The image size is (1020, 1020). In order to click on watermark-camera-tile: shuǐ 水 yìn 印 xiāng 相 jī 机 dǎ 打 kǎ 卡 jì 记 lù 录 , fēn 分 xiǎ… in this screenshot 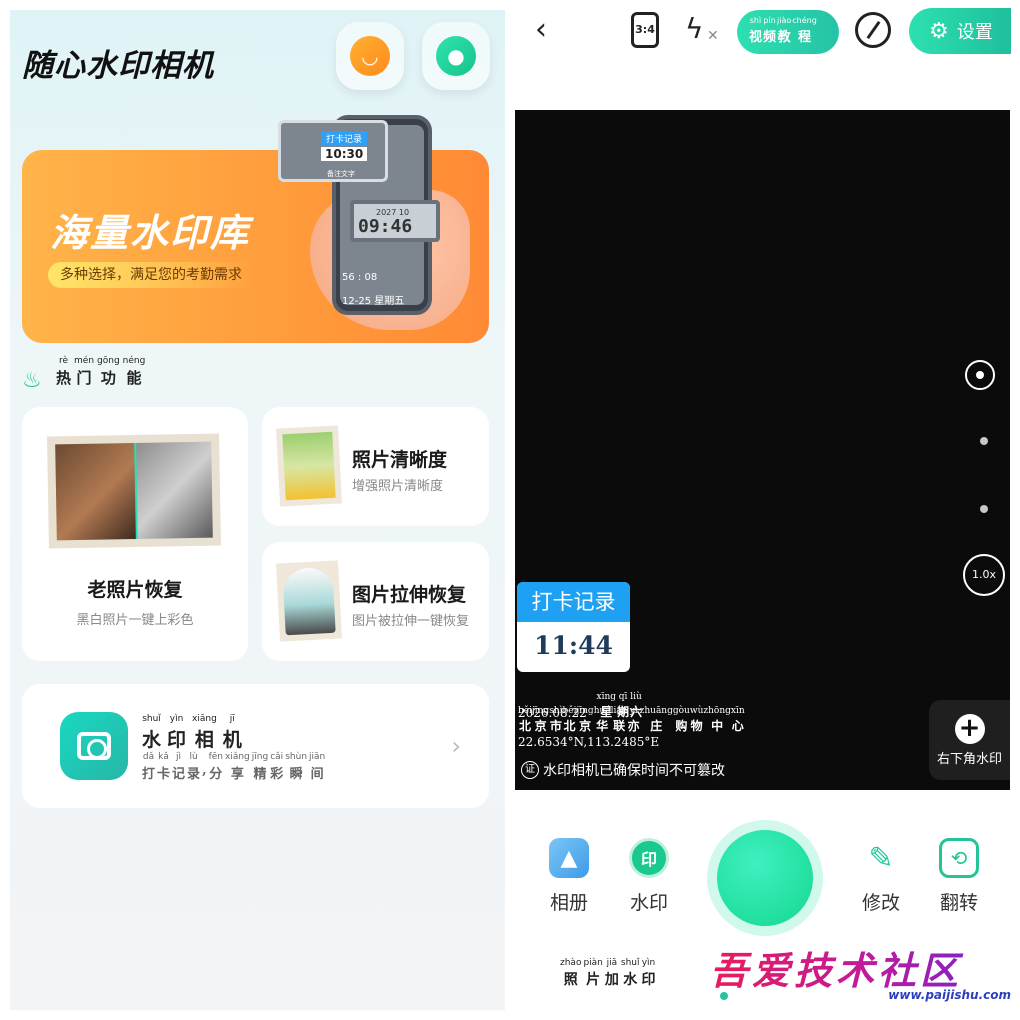, I will do `click(255, 746)`.